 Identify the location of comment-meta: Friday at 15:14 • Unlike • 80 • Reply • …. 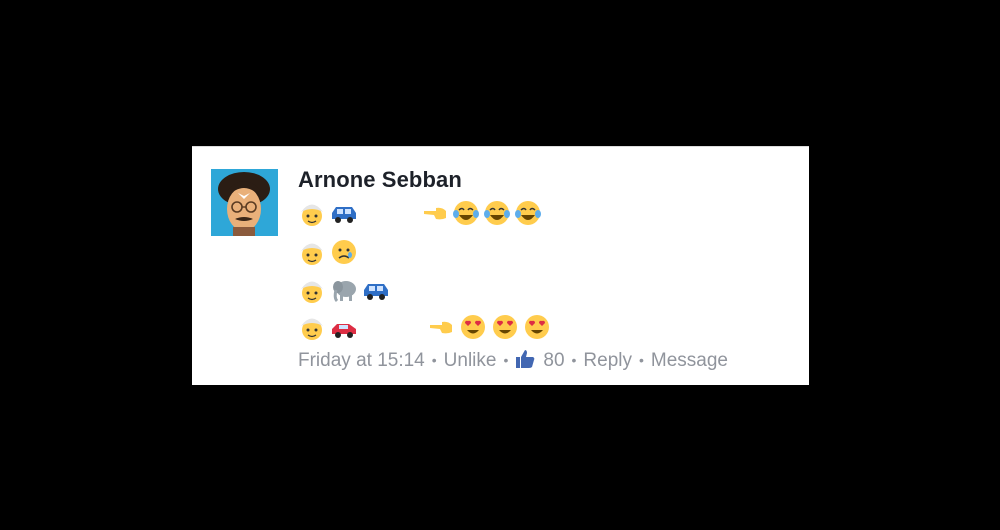
(513, 361).